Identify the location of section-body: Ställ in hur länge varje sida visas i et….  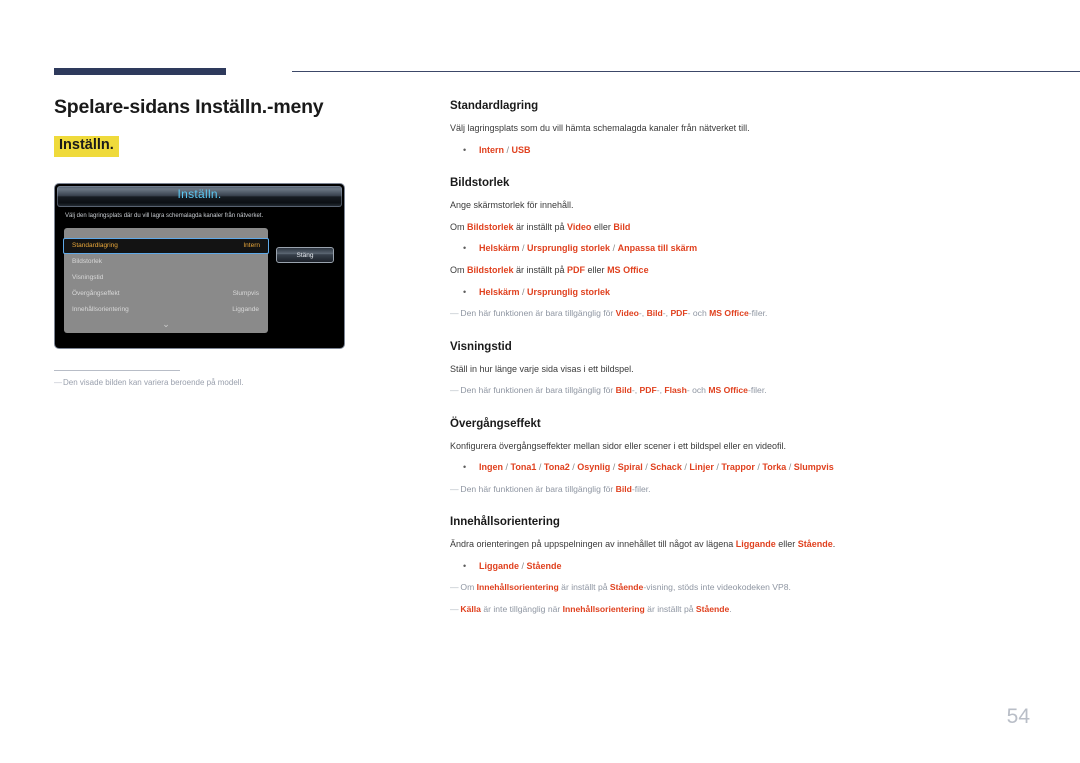
(542, 368).